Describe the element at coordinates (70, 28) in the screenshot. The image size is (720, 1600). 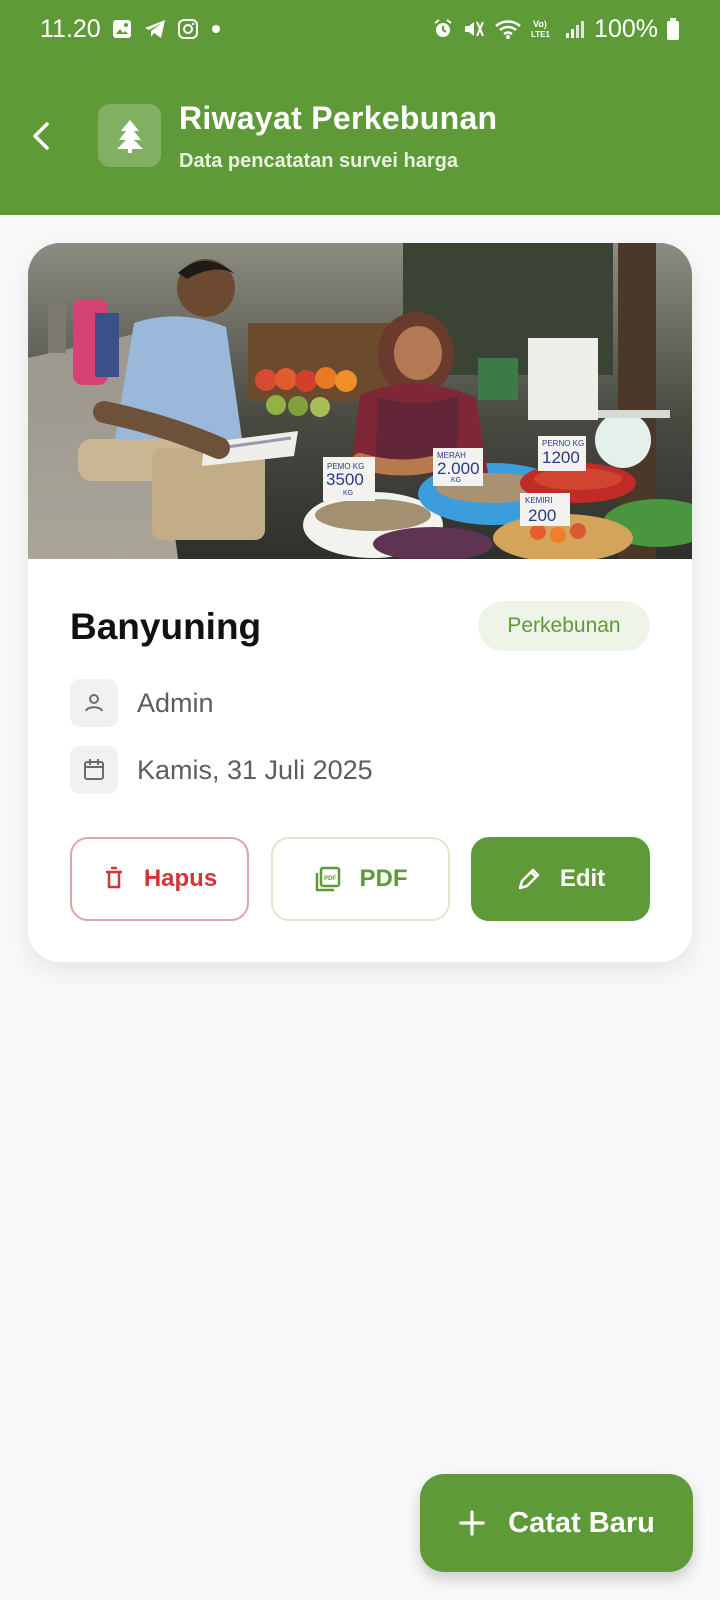
I see `status-time: 11.20` at that location.